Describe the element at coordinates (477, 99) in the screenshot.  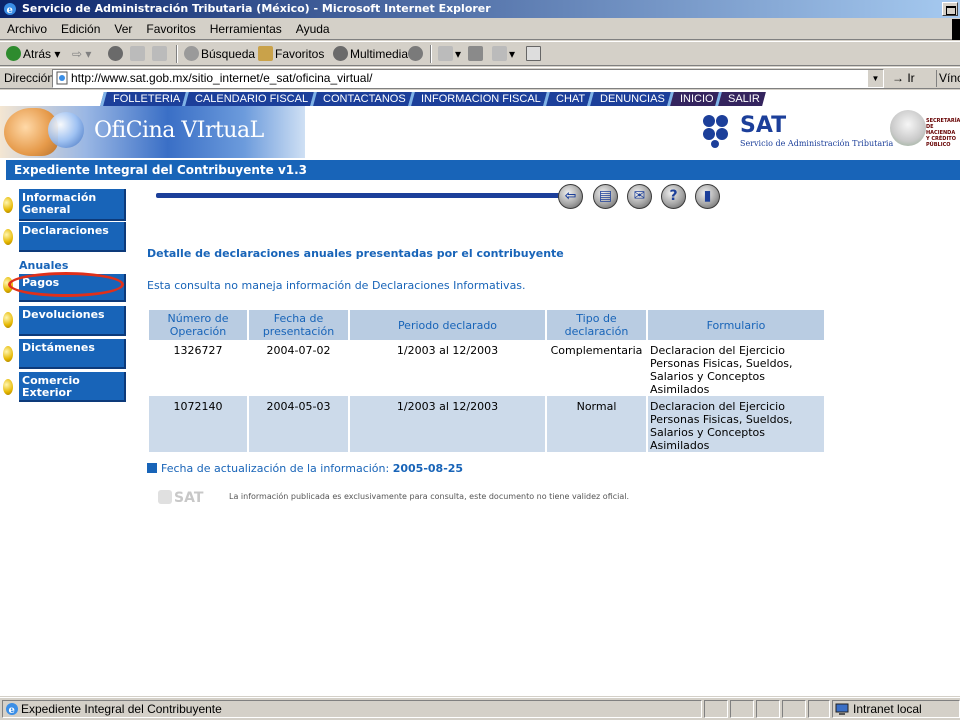
I see `nav-informacion-fiscal: INFORMACION FISCAL` at that location.